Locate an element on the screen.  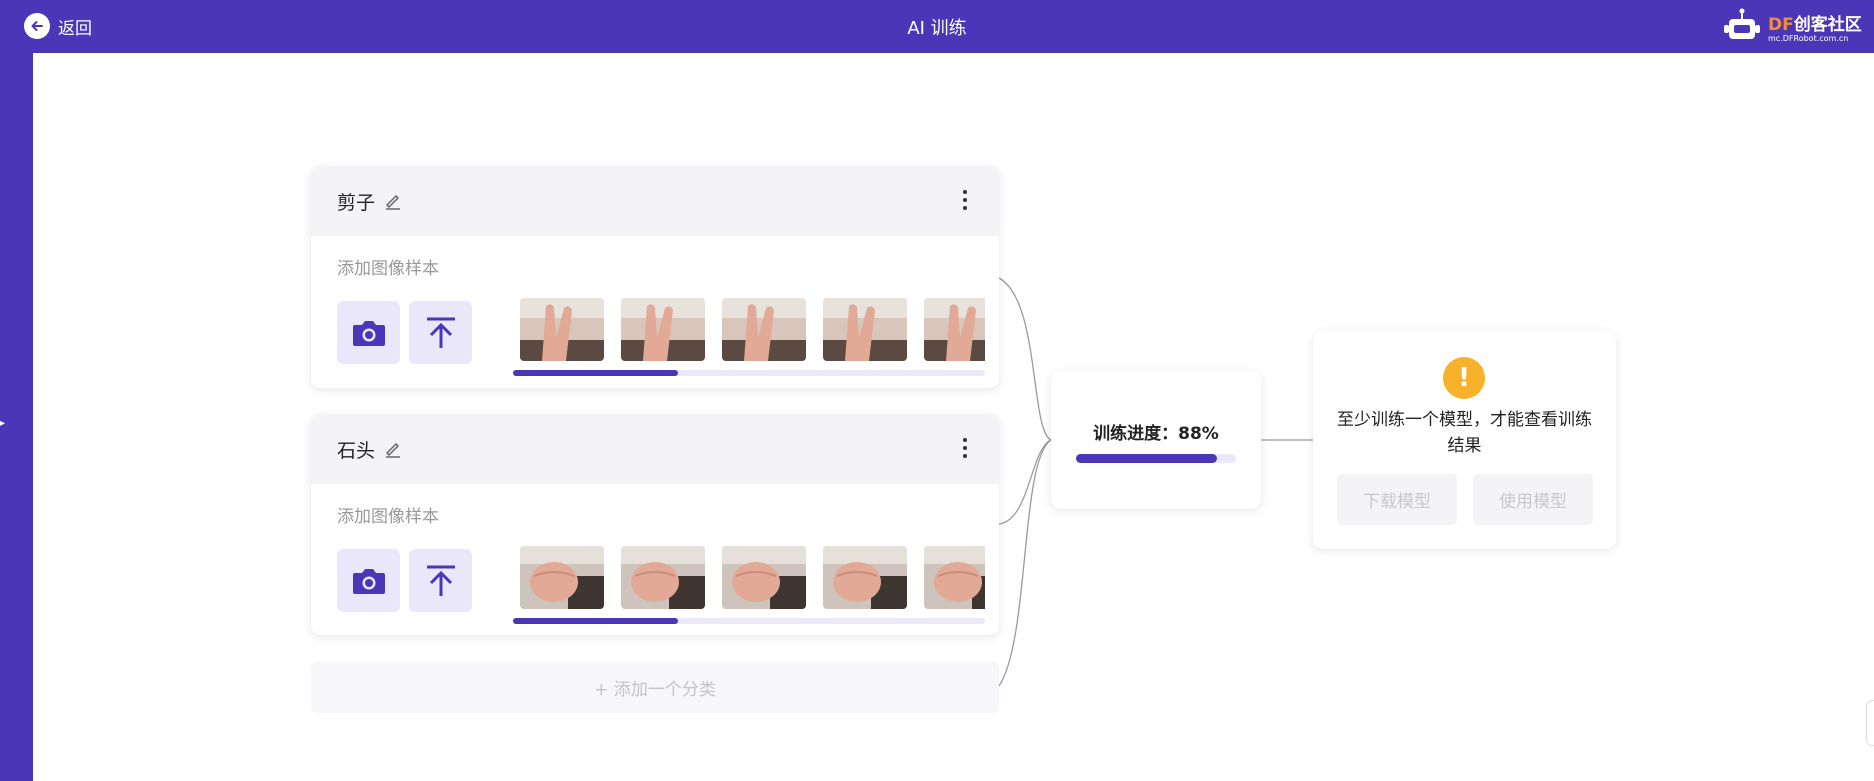
class-card-header: 剪子 is located at coordinates (655, 201).